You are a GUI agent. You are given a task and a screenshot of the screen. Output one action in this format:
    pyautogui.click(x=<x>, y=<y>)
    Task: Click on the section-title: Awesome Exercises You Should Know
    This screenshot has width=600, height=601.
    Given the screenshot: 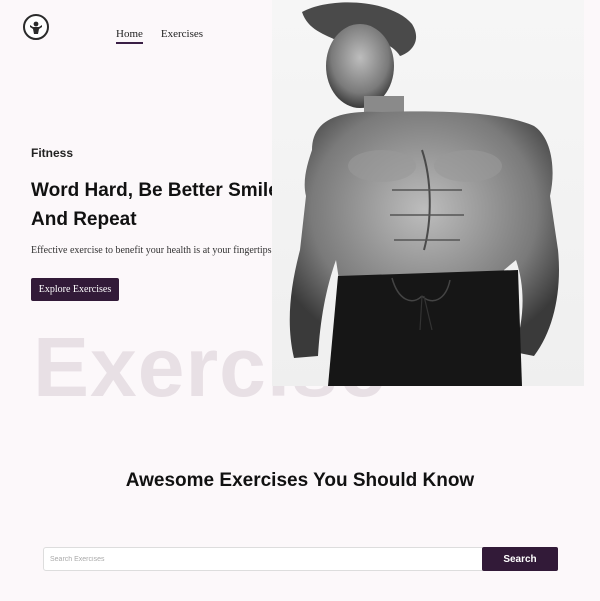 What is the action you would take?
    pyautogui.click(x=300, y=480)
    